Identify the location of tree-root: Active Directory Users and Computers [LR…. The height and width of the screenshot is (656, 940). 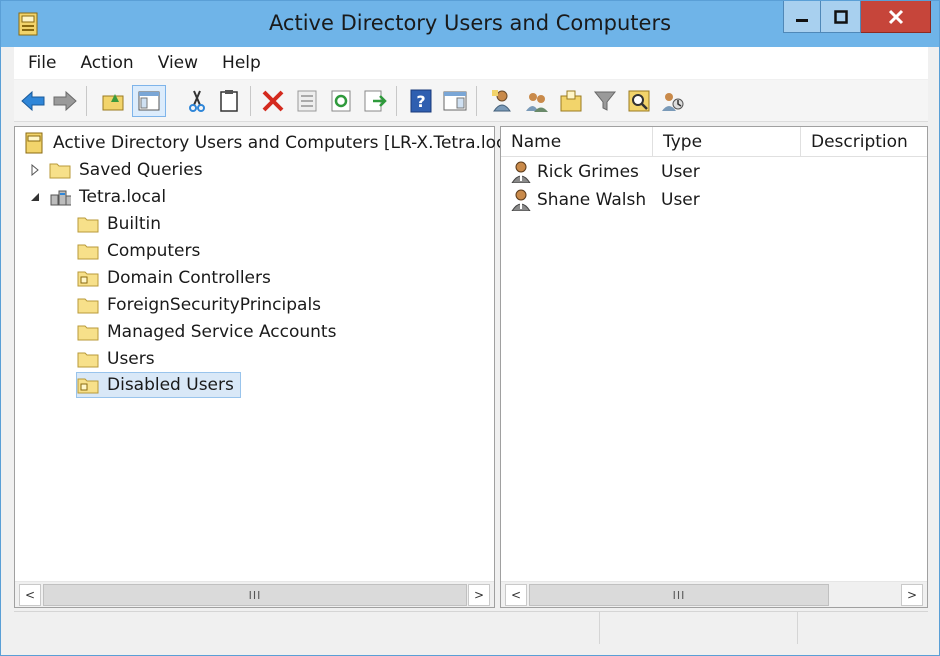
(275, 143).